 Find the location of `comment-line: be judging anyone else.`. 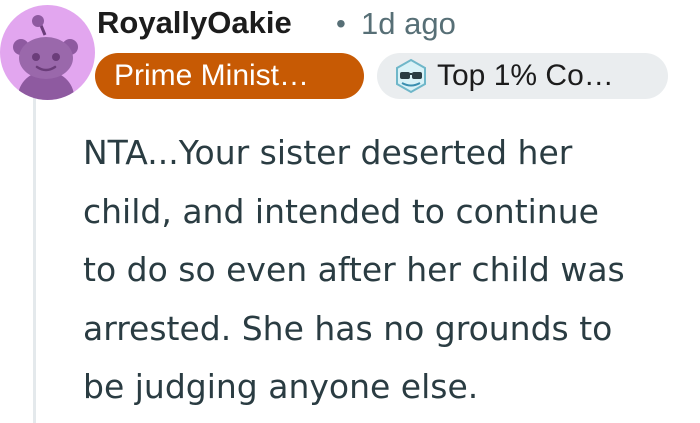

comment-line: be judging anyone else. is located at coordinates (281, 386).